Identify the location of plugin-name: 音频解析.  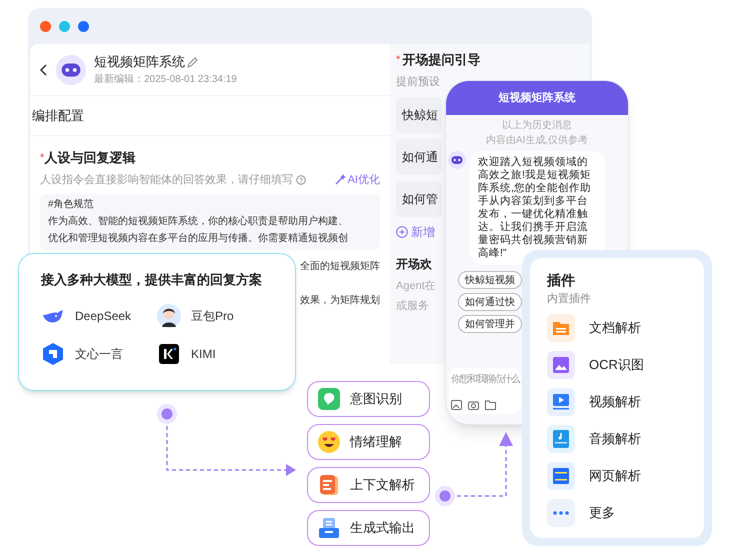
(615, 439).